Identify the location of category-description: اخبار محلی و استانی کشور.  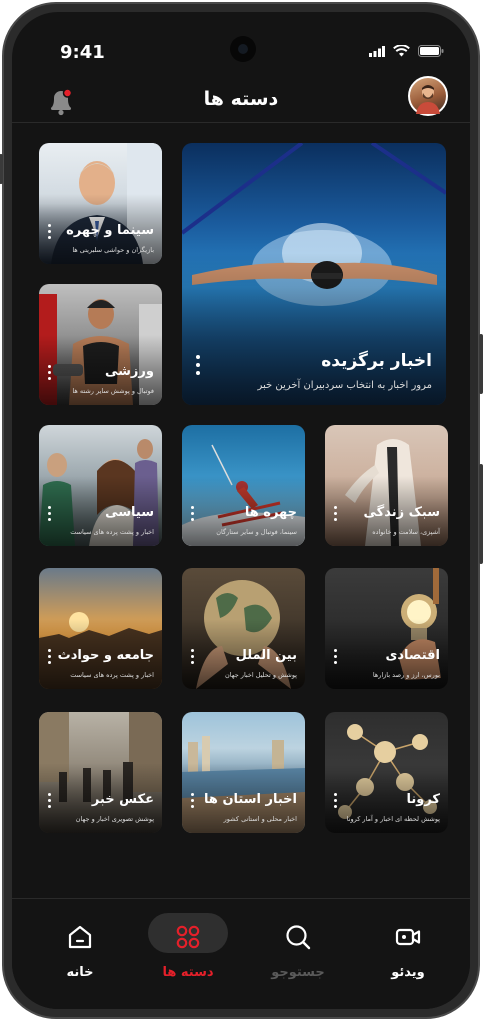
(260, 819).